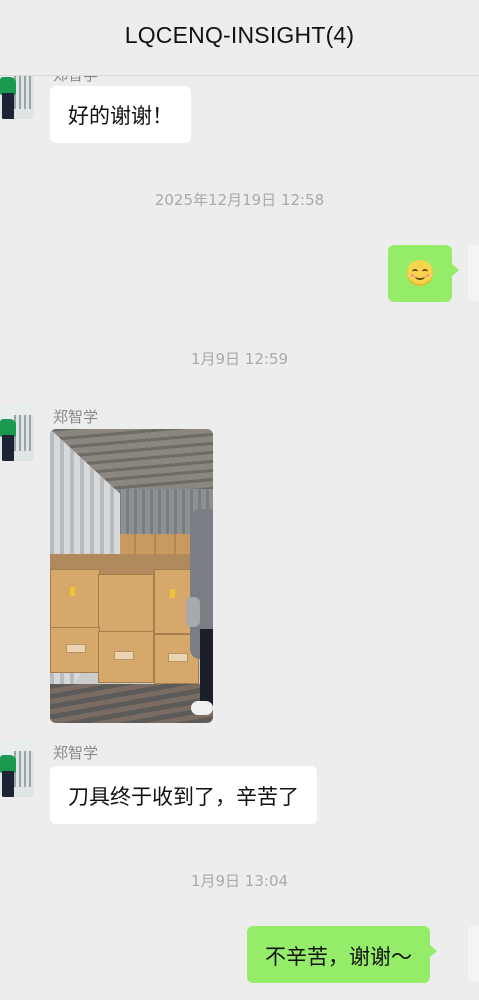  What do you see at coordinates (239, 359) in the screenshot?
I see `timestamp: 1月9日 12:59` at bounding box center [239, 359].